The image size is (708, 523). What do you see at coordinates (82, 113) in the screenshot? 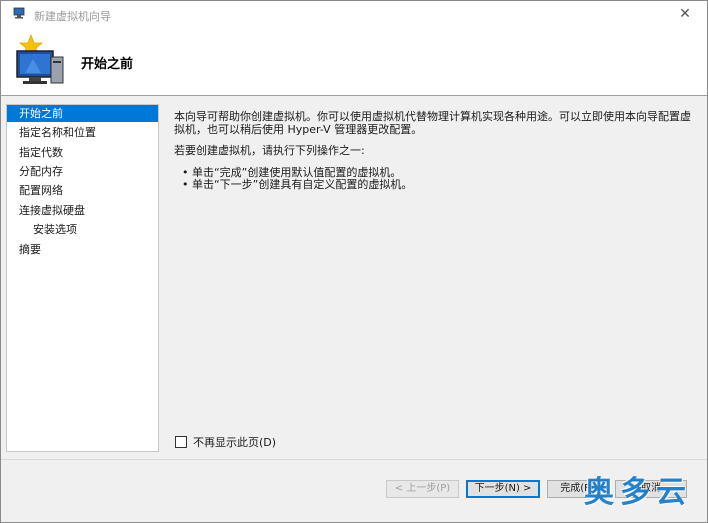
I see `nav-item-before-you-begin: 开始之前` at bounding box center [82, 113].